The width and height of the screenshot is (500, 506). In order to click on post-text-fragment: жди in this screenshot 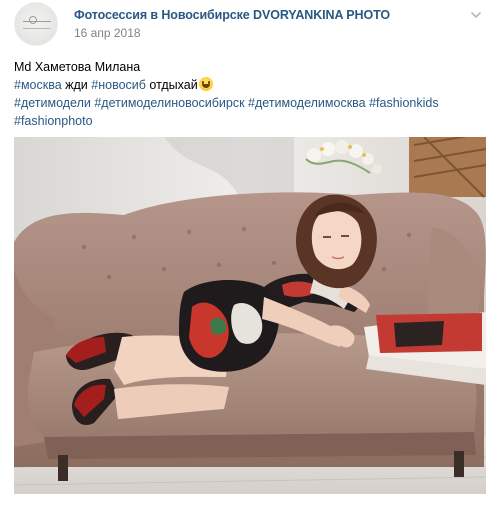, I will do `click(76, 85)`.